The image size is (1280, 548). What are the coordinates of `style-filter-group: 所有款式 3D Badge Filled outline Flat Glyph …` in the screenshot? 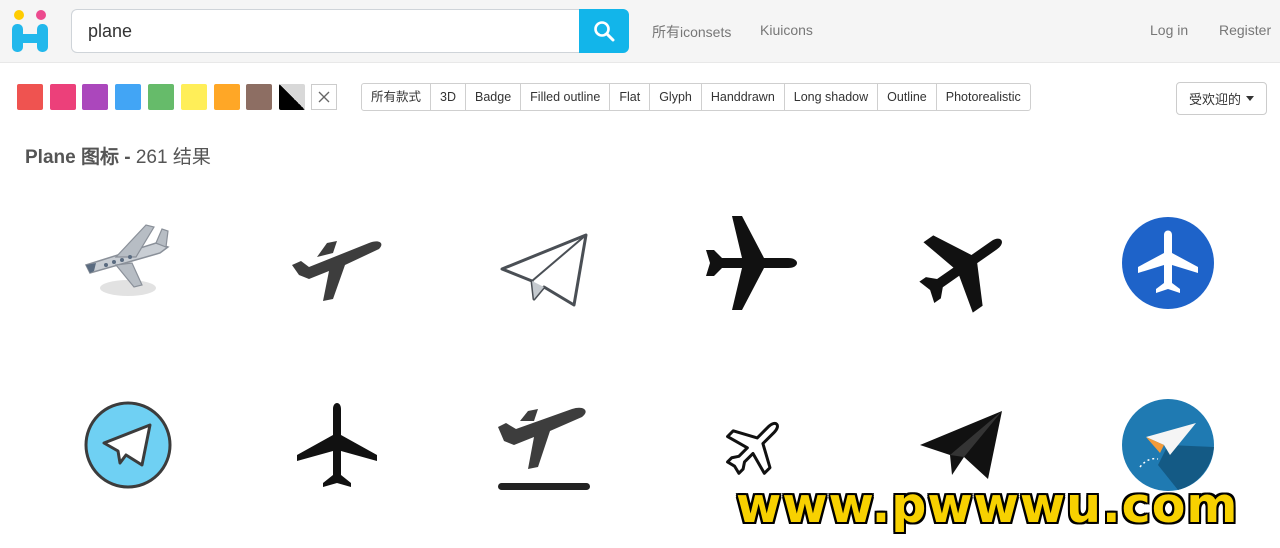 It's located at (696, 97).